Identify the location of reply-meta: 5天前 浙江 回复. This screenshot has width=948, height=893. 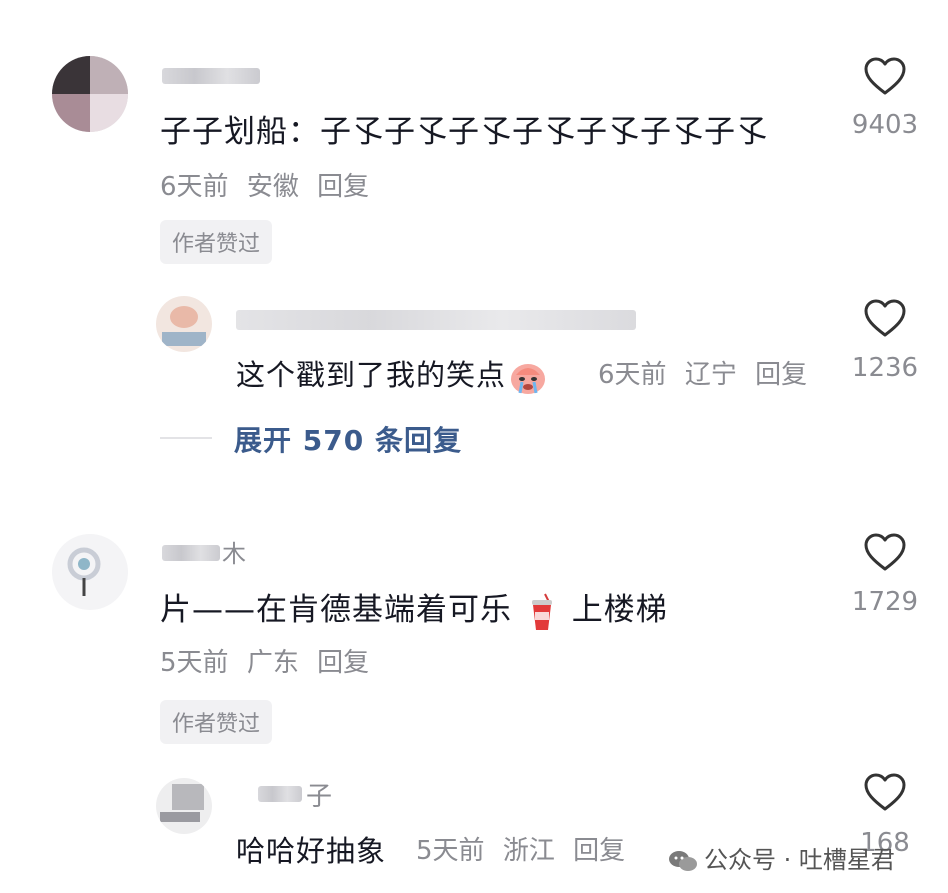
(525, 848).